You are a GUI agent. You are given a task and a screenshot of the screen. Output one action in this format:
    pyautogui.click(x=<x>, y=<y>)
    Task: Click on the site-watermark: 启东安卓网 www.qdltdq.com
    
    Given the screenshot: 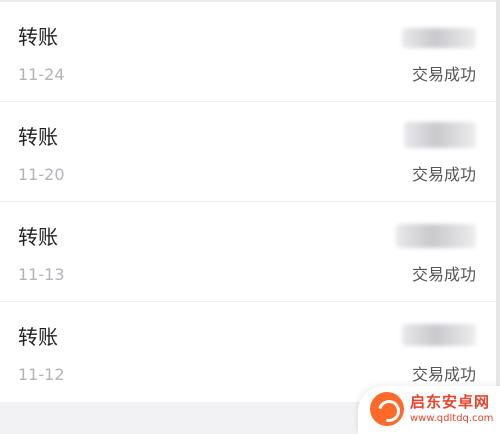 What is the action you would take?
    pyautogui.click(x=429, y=410)
    